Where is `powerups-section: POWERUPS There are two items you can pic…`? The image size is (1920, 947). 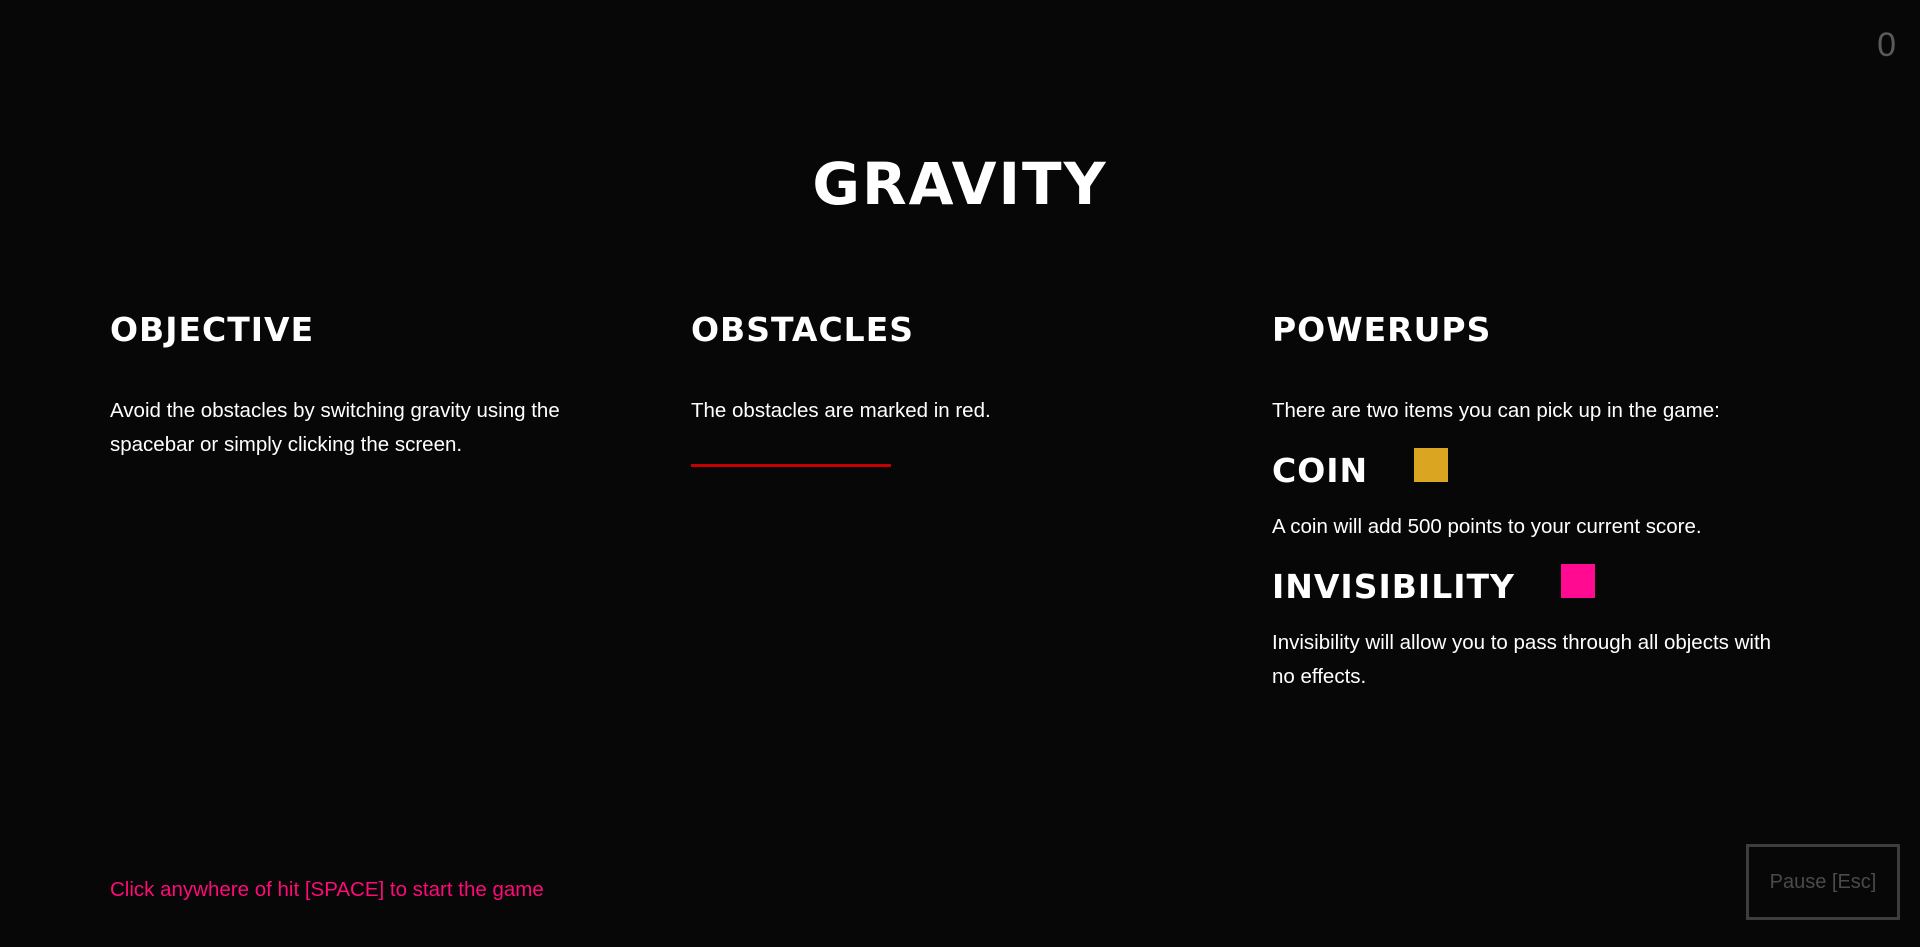
powerups-section: POWERUPS There are two items you can pic… is located at coordinates (1532, 501).